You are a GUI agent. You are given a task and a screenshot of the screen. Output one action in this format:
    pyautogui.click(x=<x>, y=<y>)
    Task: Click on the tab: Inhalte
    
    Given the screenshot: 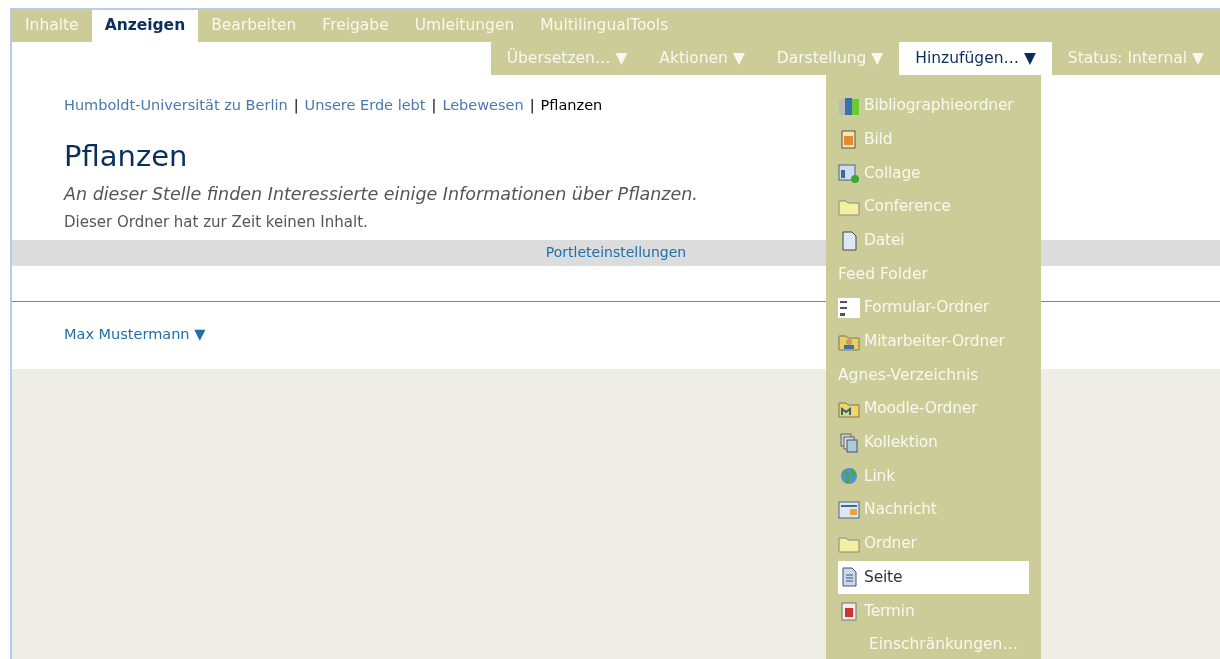 What is the action you would take?
    pyautogui.click(x=52, y=26)
    